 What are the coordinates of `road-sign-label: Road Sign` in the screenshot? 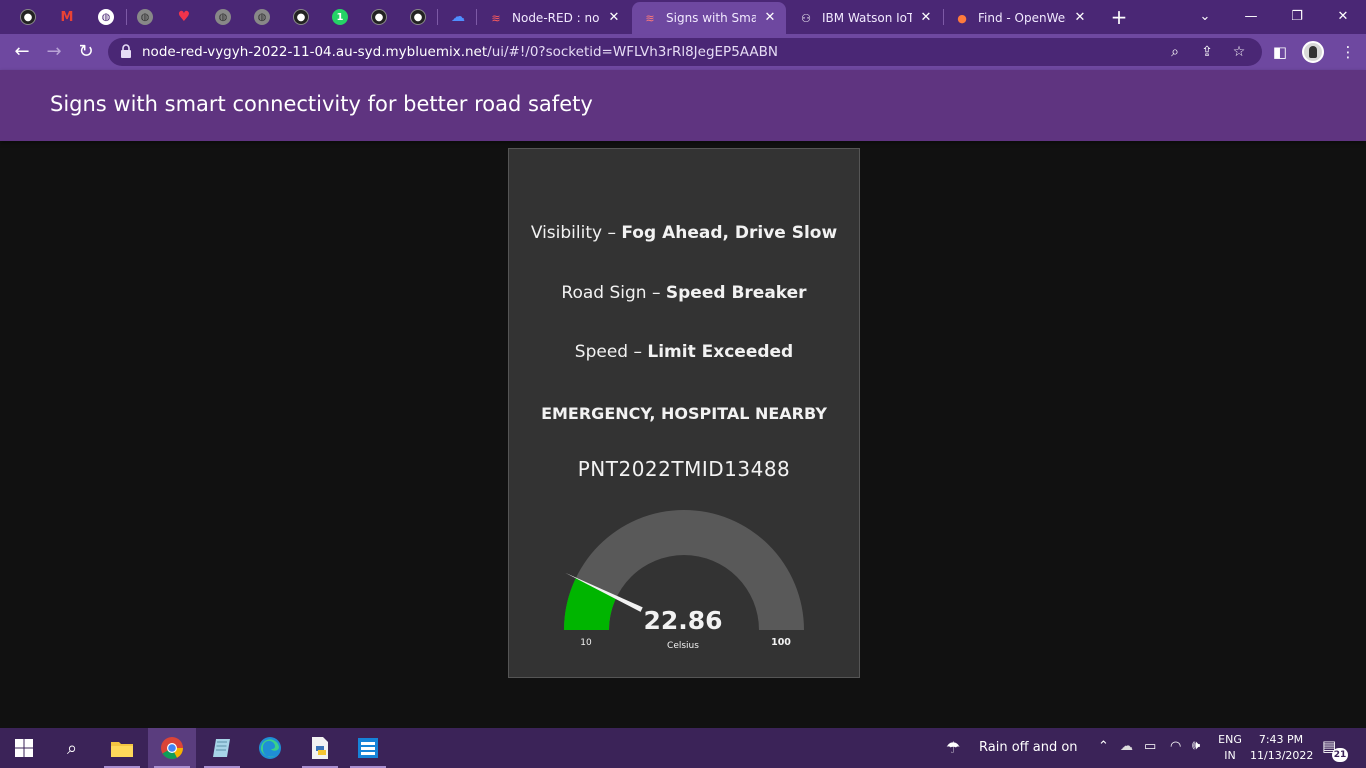 It's located at (604, 293).